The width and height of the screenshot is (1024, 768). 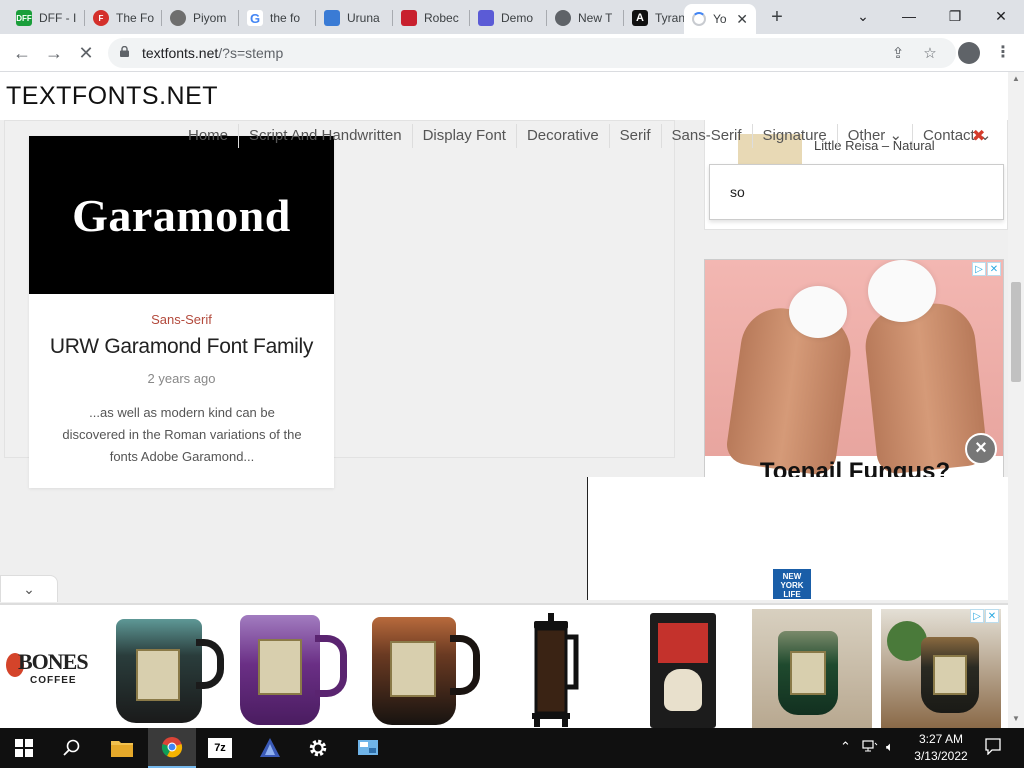 What do you see at coordinates (532, 53) in the screenshot?
I see `address-bar: textfonts.net/?s=stemp ⇪ ☆` at bounding box center [532, 53].